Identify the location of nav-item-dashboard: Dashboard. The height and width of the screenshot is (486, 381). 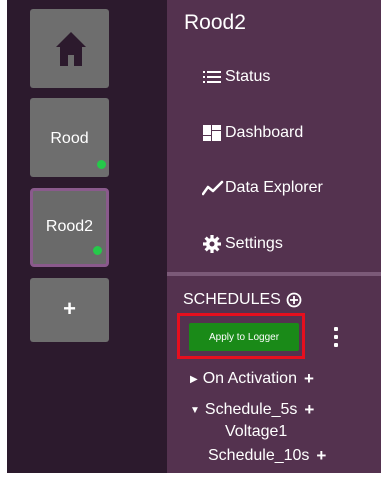
(252, 133).